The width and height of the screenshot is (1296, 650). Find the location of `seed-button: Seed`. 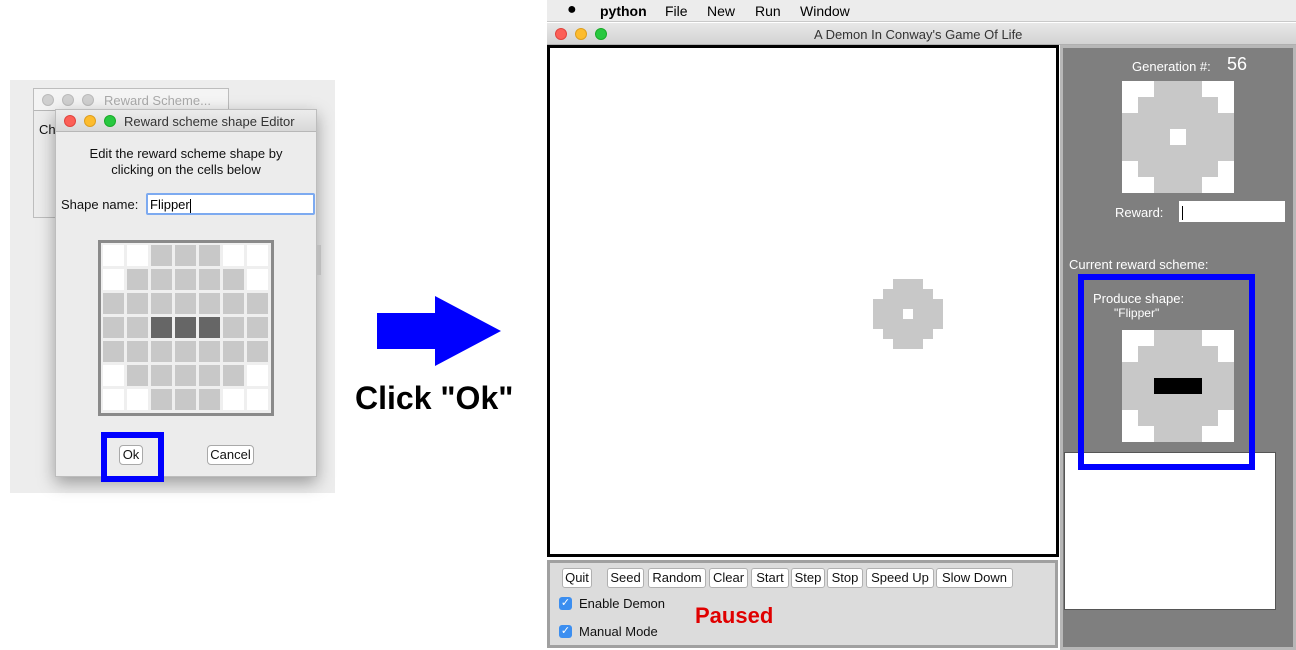

seed-button: Seed is located at coordinates (625, 578).